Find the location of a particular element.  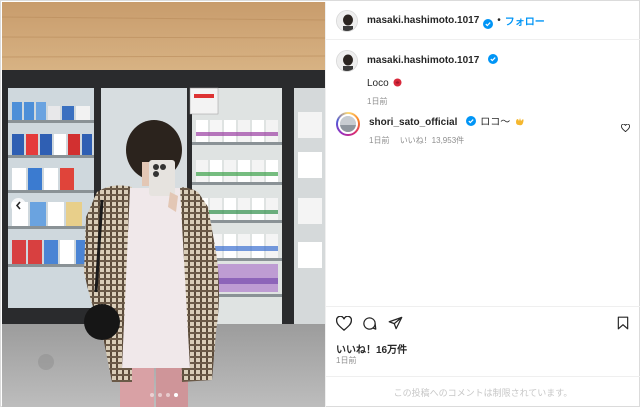

author-avatar is located at coordinates (347, 20).